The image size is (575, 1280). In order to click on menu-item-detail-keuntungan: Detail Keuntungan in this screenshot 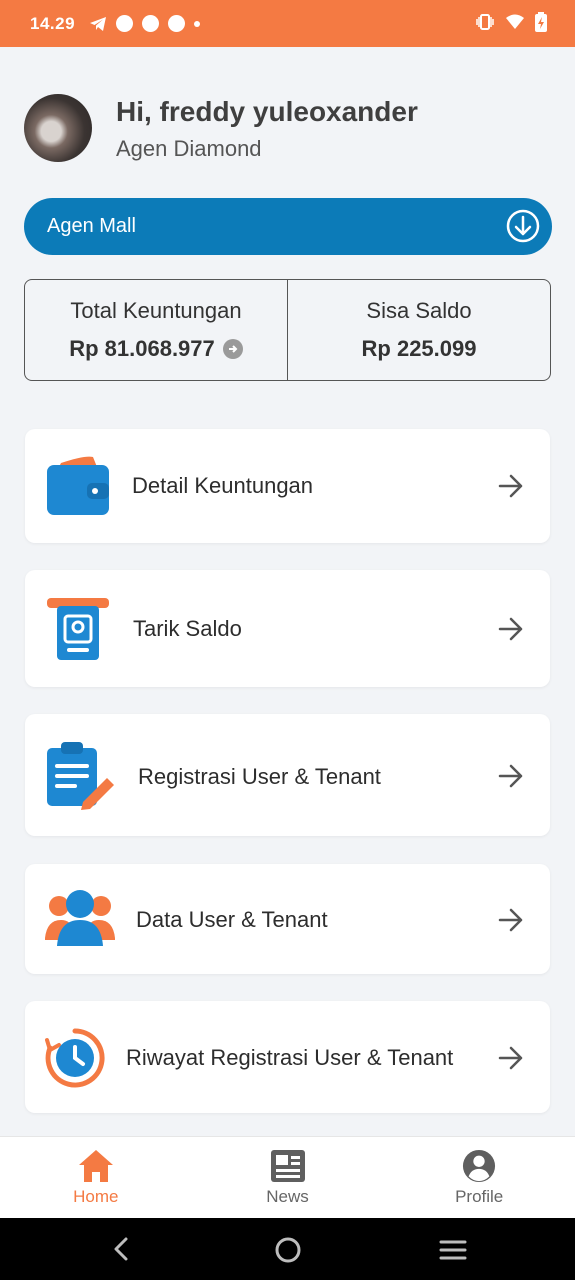, I will do `click(287, 486)`.